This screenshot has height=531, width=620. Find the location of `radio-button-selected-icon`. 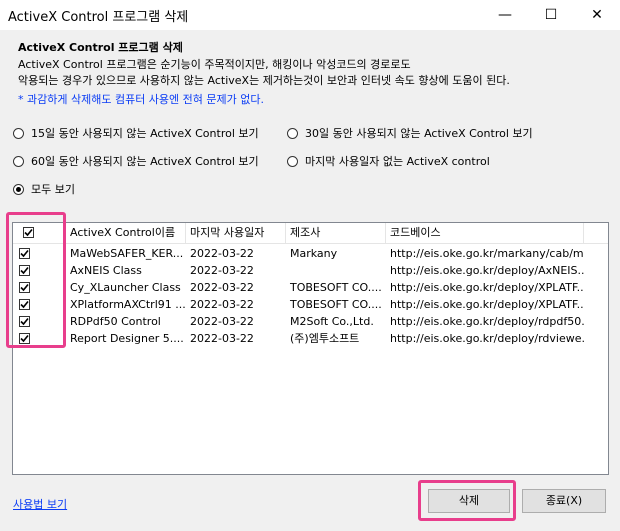

radio-button-selected-icon is located at coordinates (18, 189).